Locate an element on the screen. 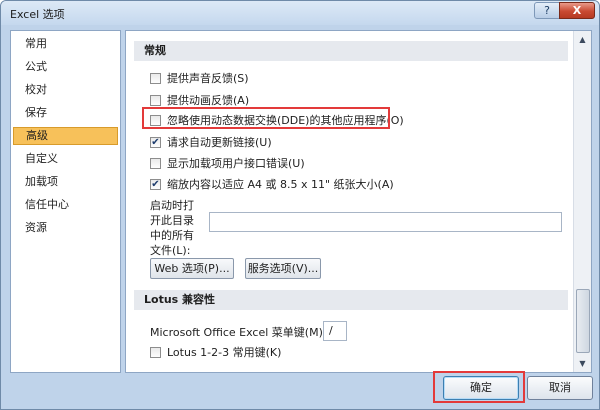 The width and height of the screenshot is (600, 410). cancel-button: 取消 is located at coordinates (560, 388).